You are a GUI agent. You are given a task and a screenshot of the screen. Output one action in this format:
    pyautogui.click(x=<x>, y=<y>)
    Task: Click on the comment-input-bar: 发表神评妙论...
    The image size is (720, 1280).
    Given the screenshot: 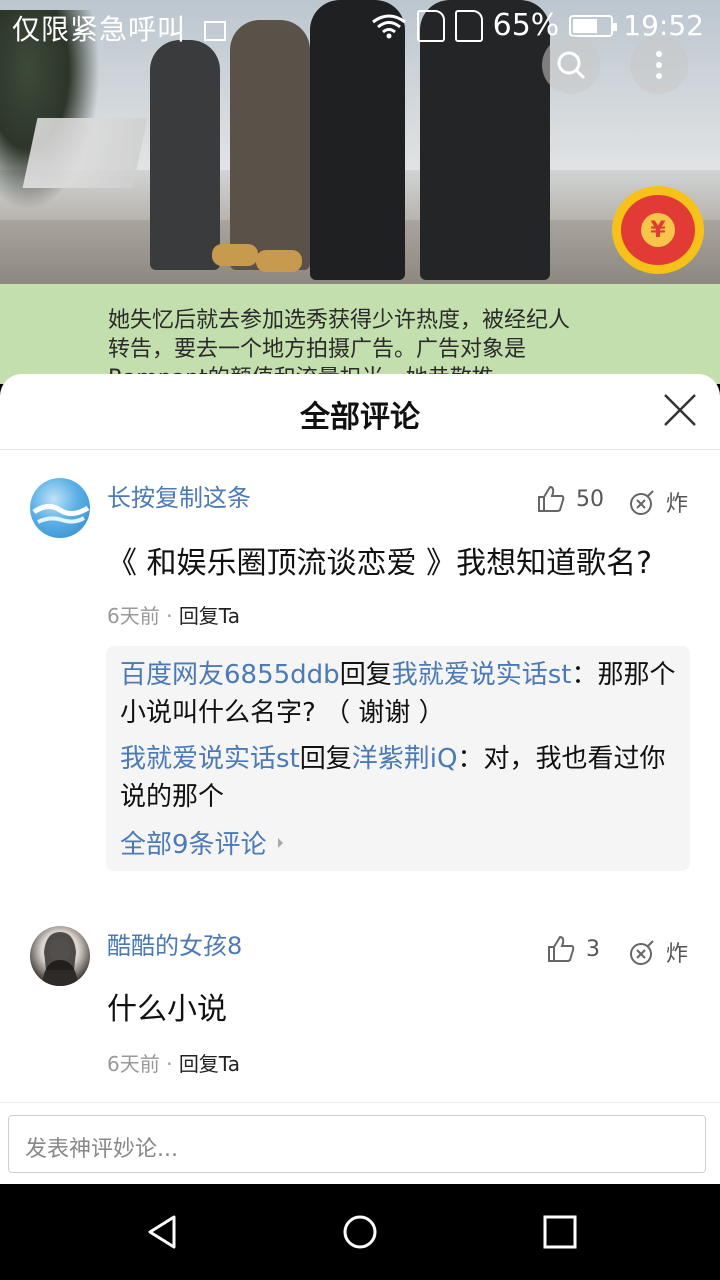 What is the action you would take?
    pyautogui.click(x=360, y=1143)
    